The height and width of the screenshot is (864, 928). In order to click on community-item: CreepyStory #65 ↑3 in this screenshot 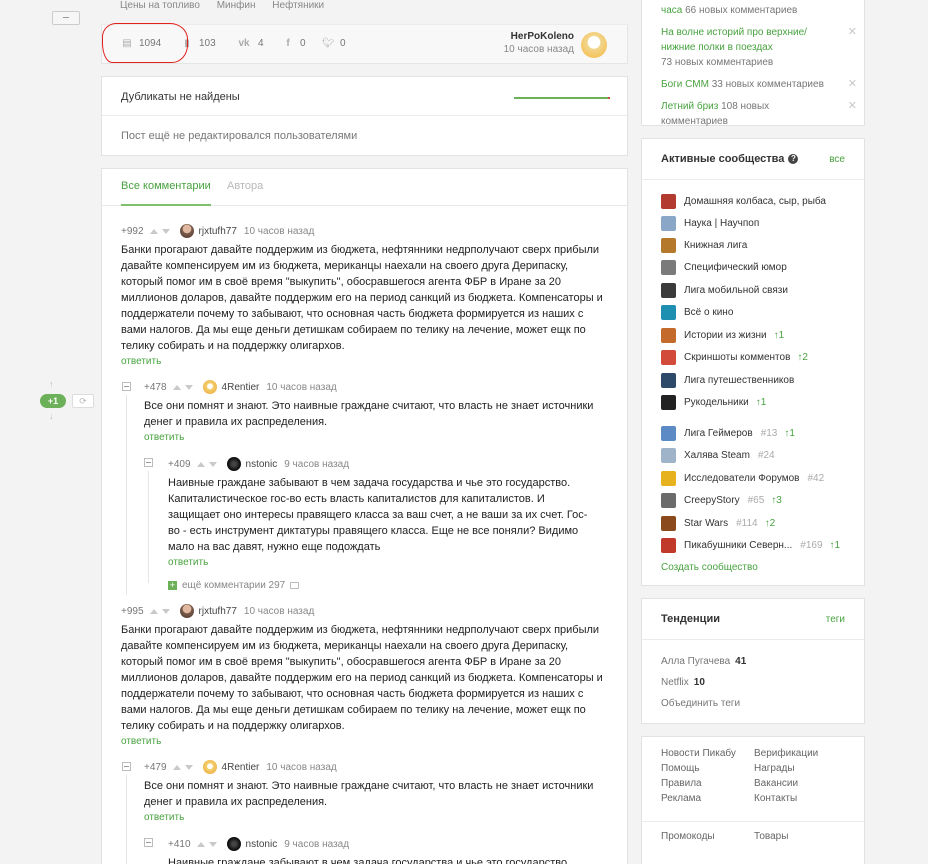, I will do `click(721, 500)`.